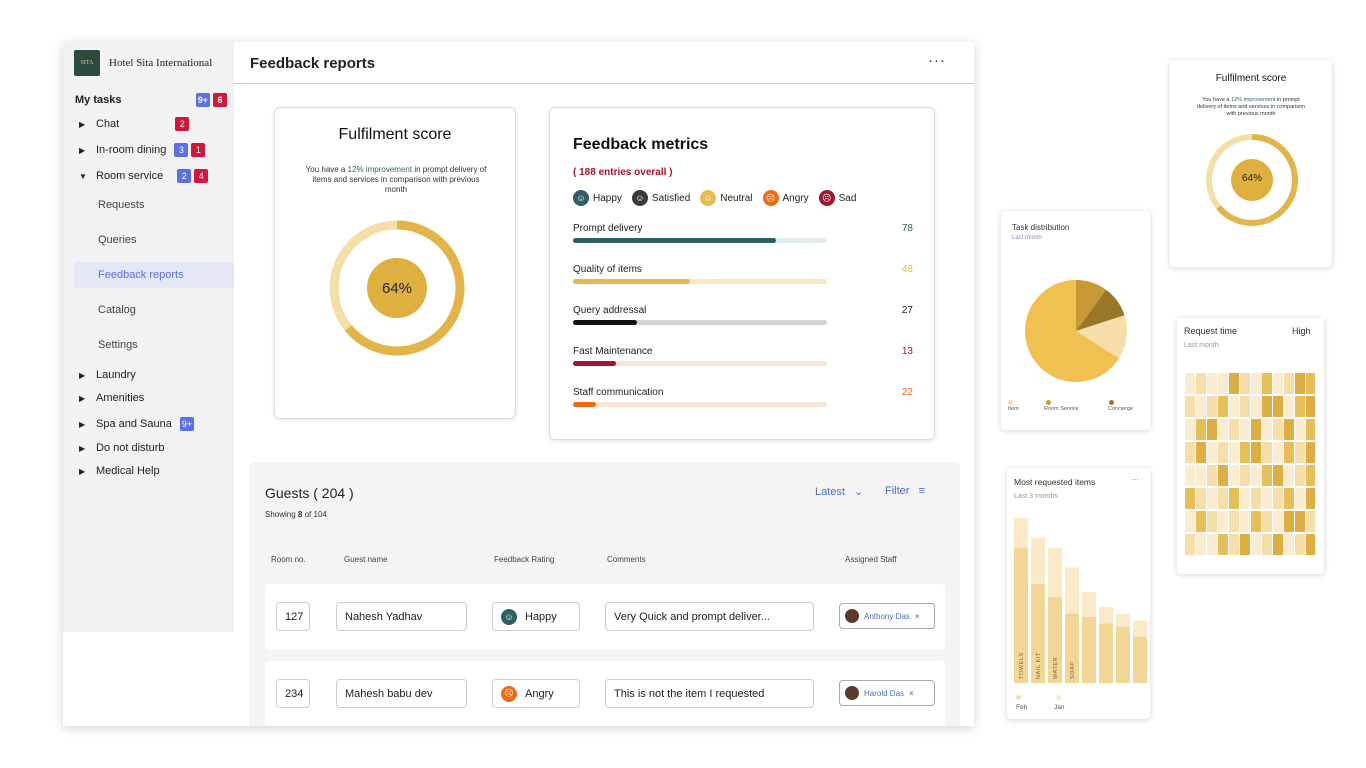 This screenshot has height=768, width=1366. Describe the element at coordinates (82, 124) in the screenshot. I see `caret-right-icon: ▶` at that location.